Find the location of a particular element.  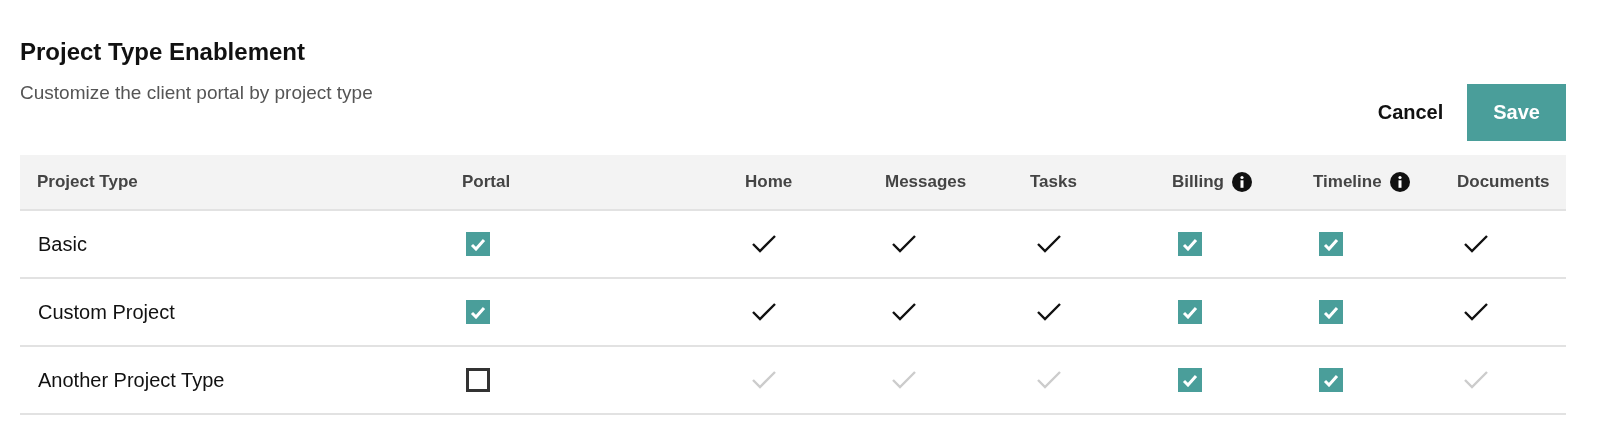

column-label: Home is located at coordinates (769, 182).